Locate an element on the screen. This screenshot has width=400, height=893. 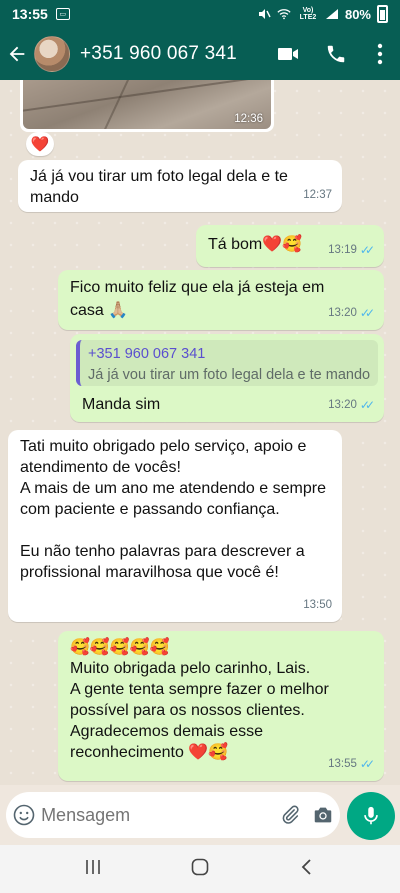
message-meta: 13:55 ✓✓ is located at coordinates (351, 764).